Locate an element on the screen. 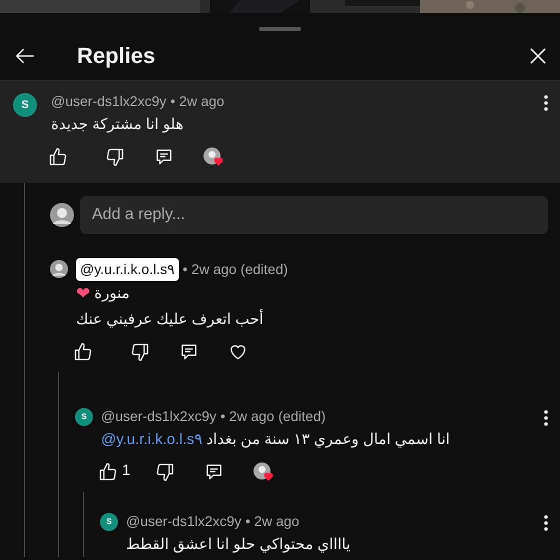 Image resolution: width=560 pixels, height=560 pixels. author-name: @y.u.r.i.k.o.l.s٩ is located at coordinates (127, 269).